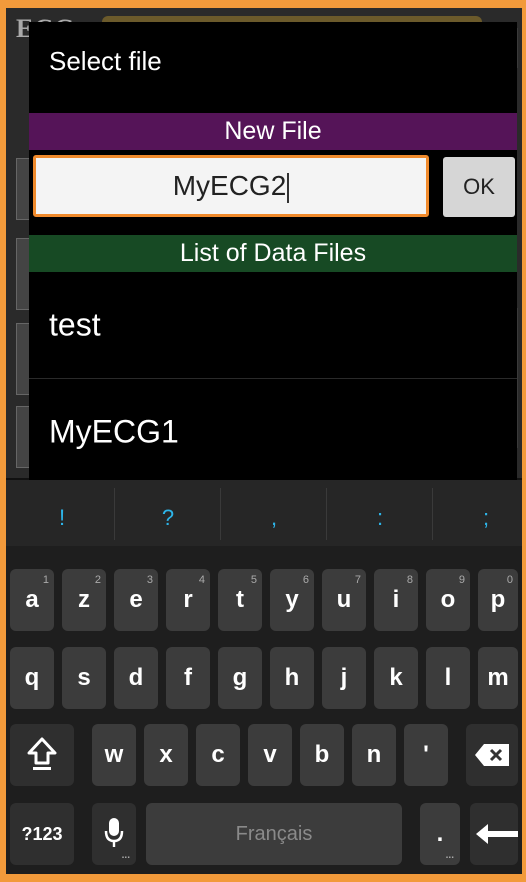 The image size is (526, 882). I want to click on key-label: a, so click(32, 599).